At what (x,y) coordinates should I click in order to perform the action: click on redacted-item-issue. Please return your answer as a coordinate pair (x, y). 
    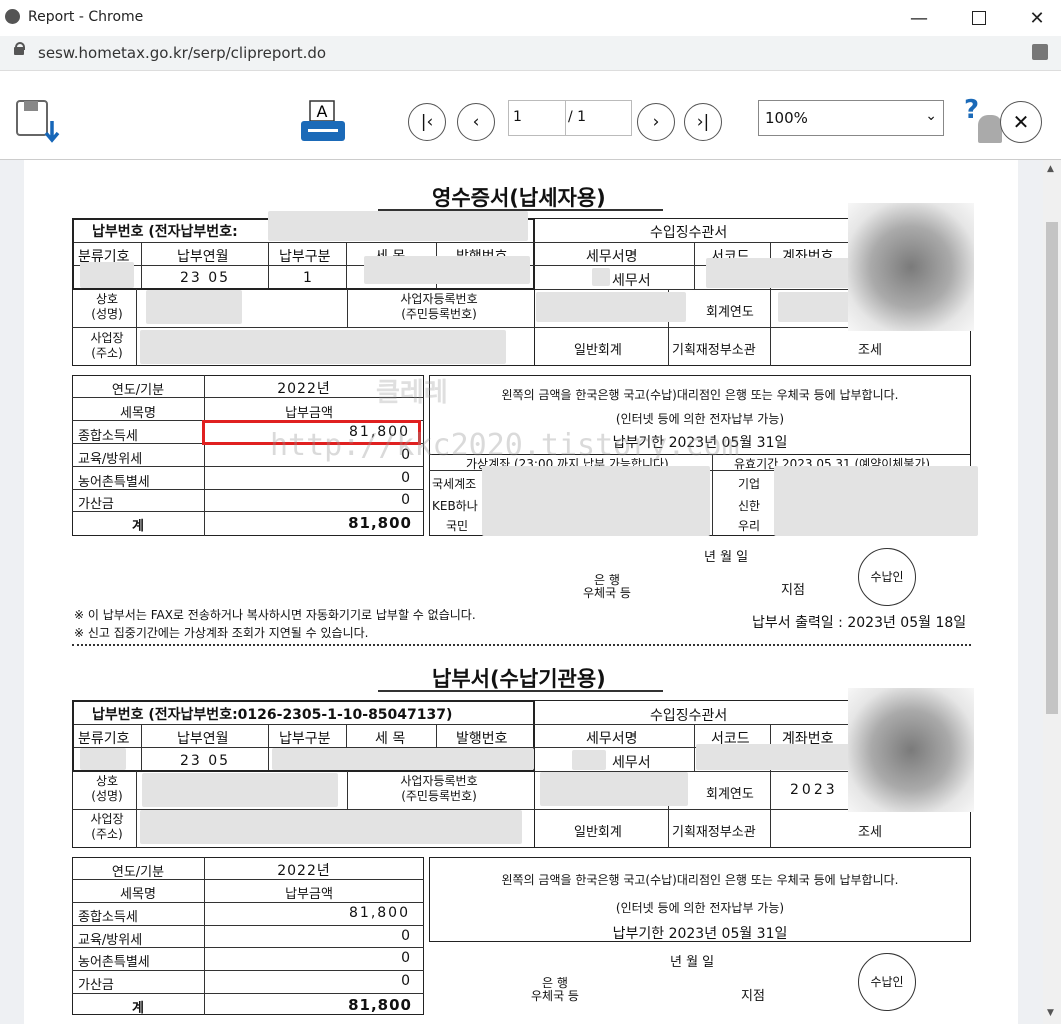
    Looking at the image, I should click on (447, 270).